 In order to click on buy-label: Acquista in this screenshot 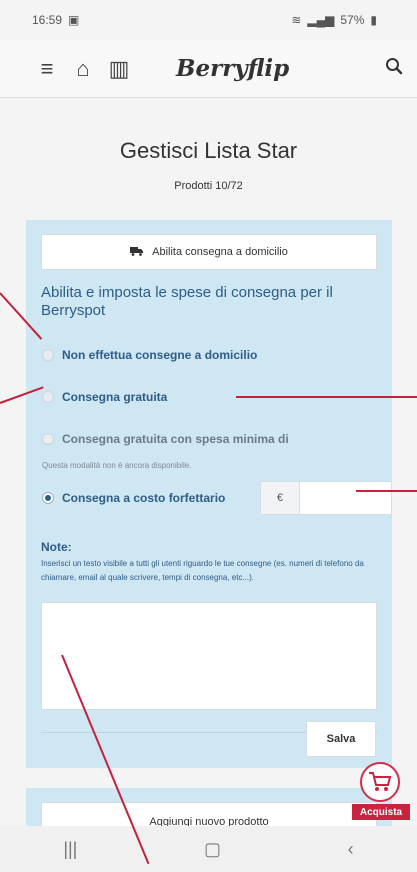, I will do `click(381, 812)`.